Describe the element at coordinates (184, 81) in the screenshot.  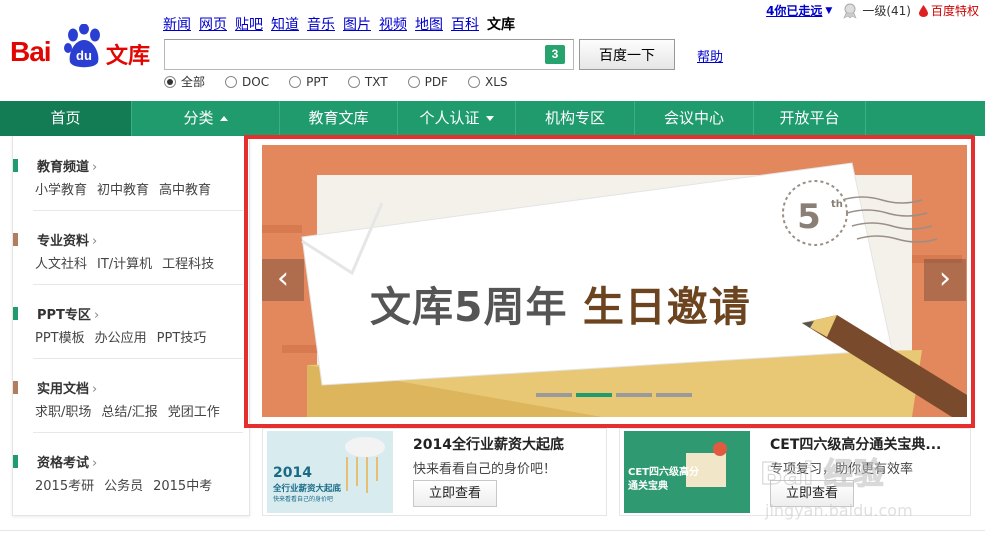
I see `filter-radio-0: 全部` at that location.